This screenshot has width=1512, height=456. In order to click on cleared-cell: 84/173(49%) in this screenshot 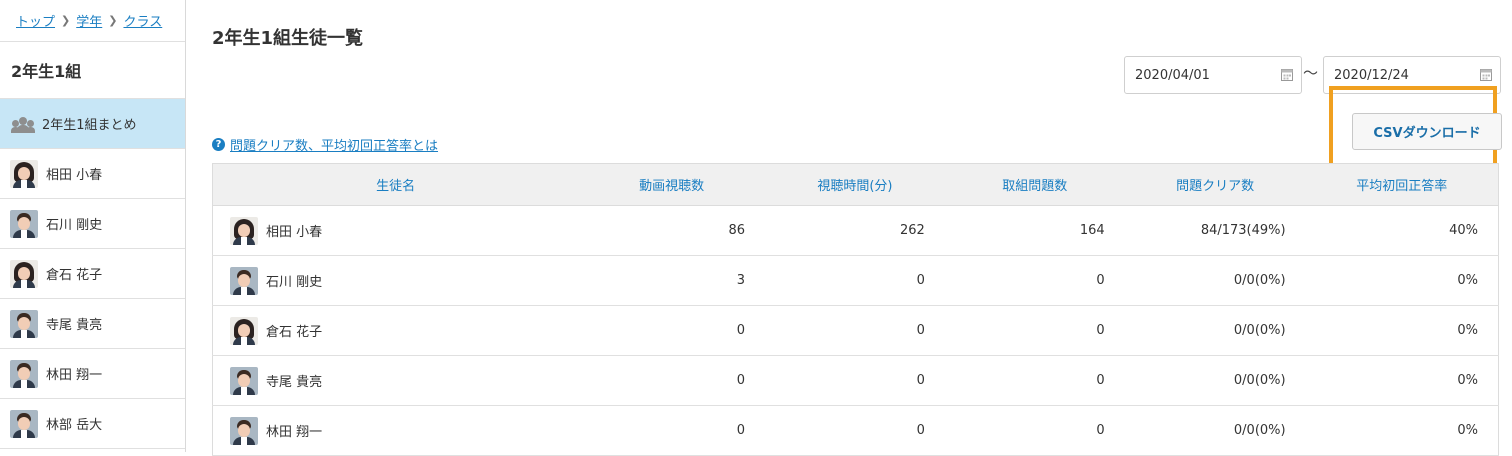, I will do `click(1215, 230)`.